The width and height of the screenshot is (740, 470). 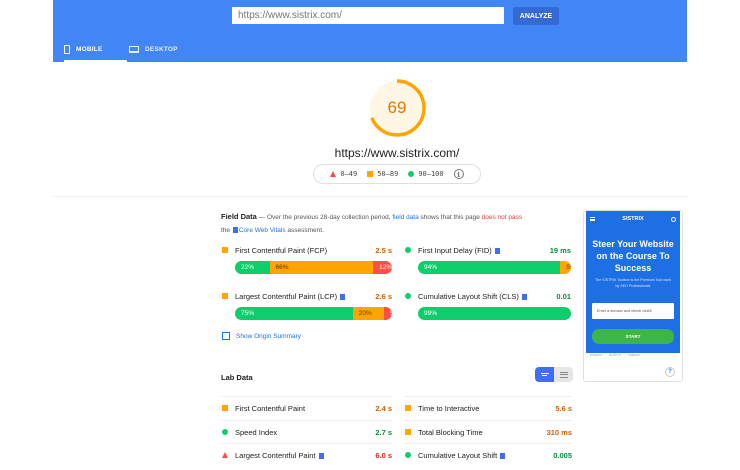 What do you see at coordinates (269, 336) in the screenshot?
I see `origin-label: Show Origin Summary` at bounding box center [269, 336].